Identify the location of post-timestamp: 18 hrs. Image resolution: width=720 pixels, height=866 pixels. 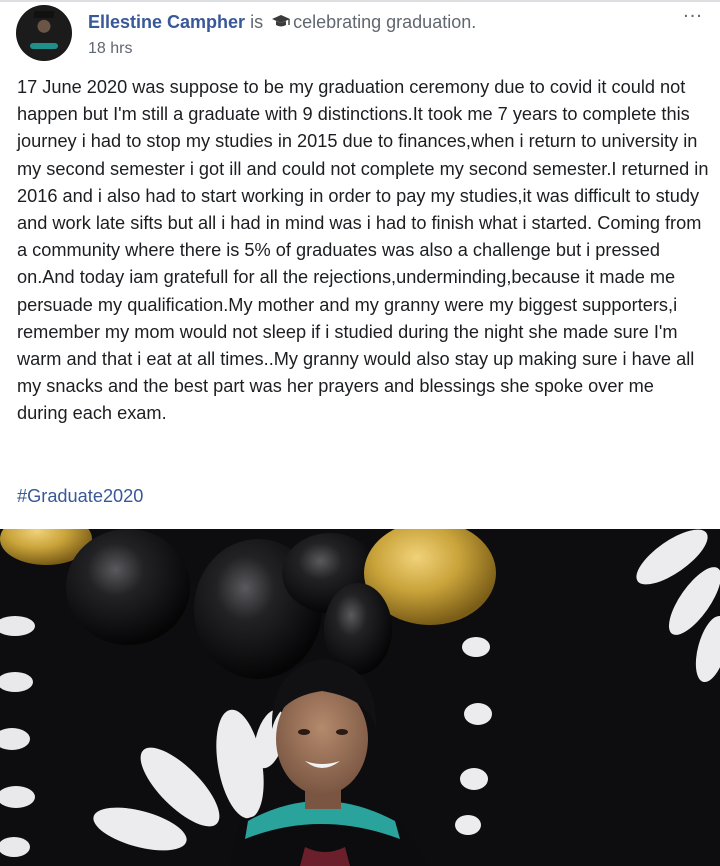
(110, 49).